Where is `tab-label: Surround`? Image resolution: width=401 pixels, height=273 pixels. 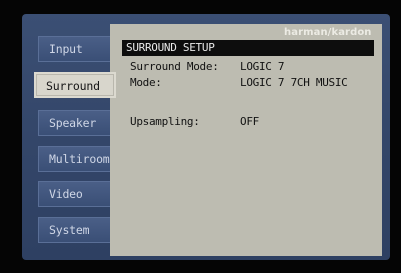 tab-label: Surround is located at coordinates (73, 86).